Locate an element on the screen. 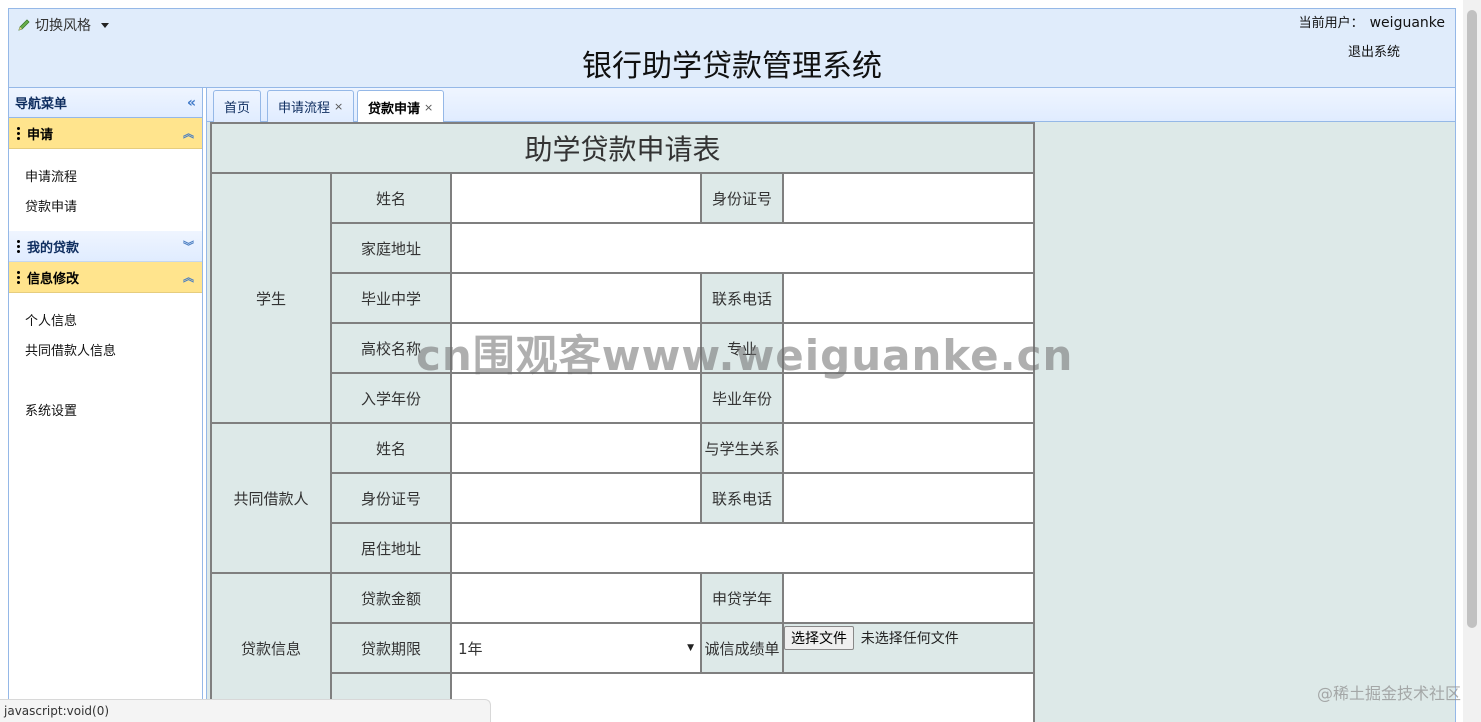  field-label: 高校名称 is located at coordinates (391, 348).